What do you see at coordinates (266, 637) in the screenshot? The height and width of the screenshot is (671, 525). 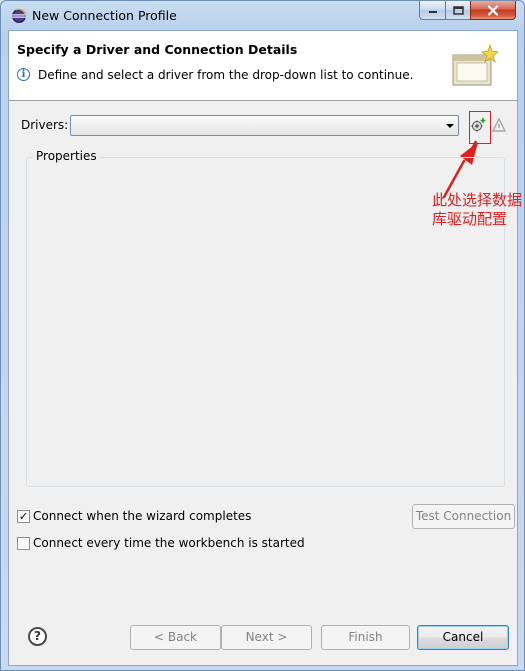 I see `next-button: Next >` at bounding box center [266, 637].